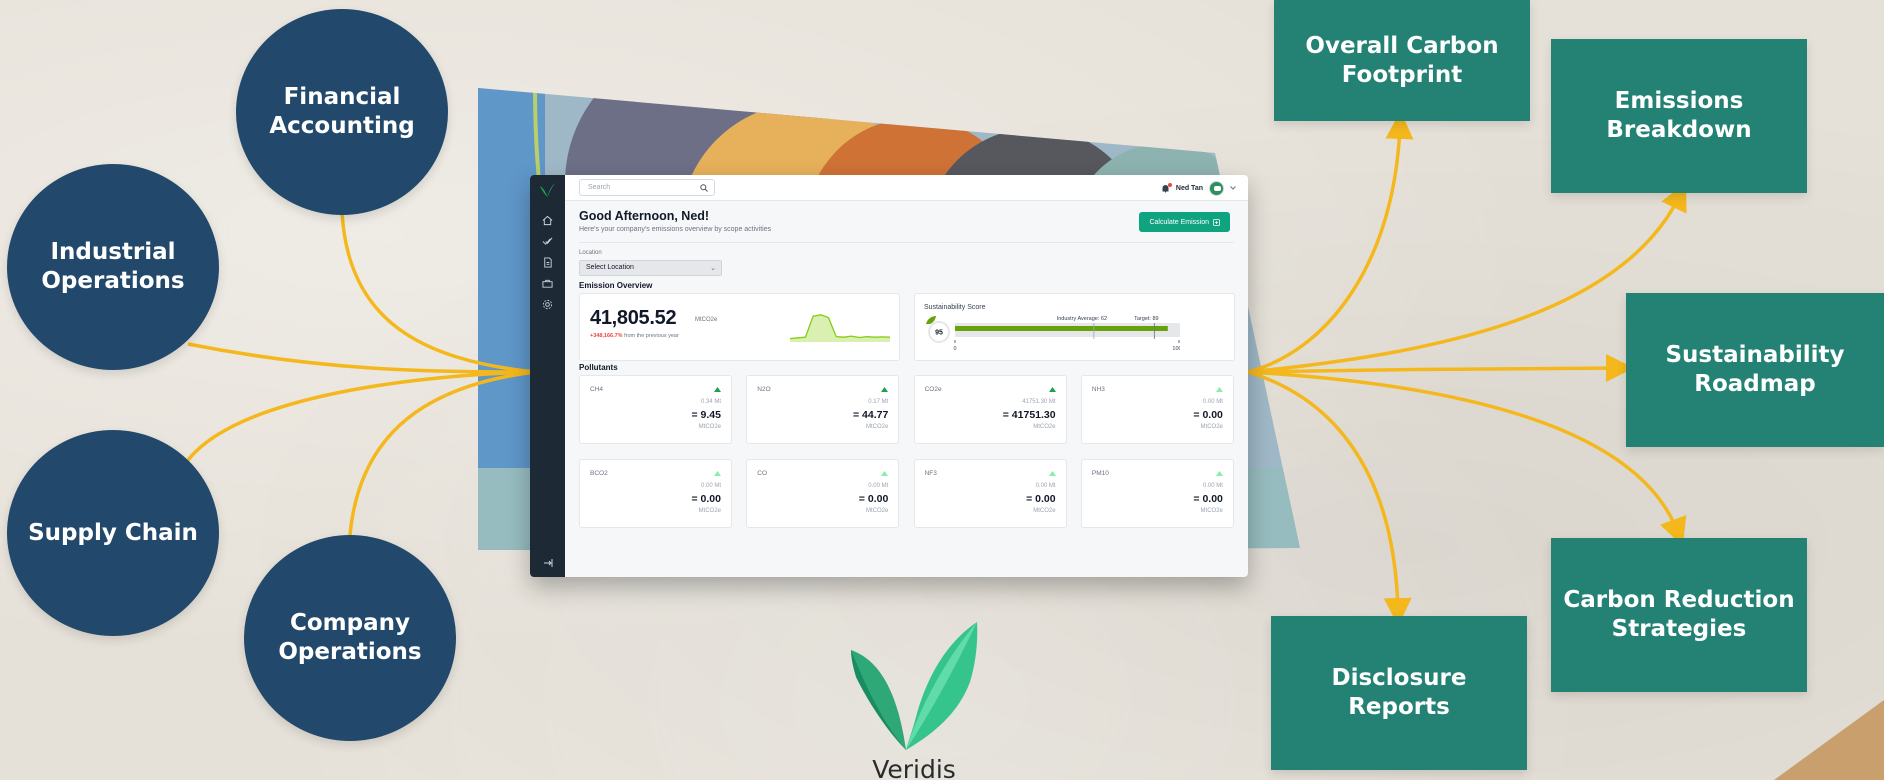  What do you see at coordinates (914, 686) in the screenshot?
I see `veridis-logo` at bounding box center [914, 686].